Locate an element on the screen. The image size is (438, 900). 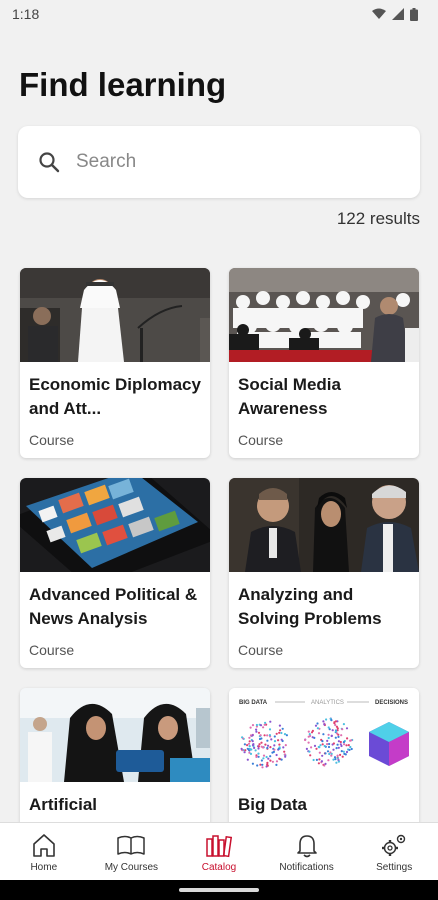
signal-icon is located at coordinates (398, 14).